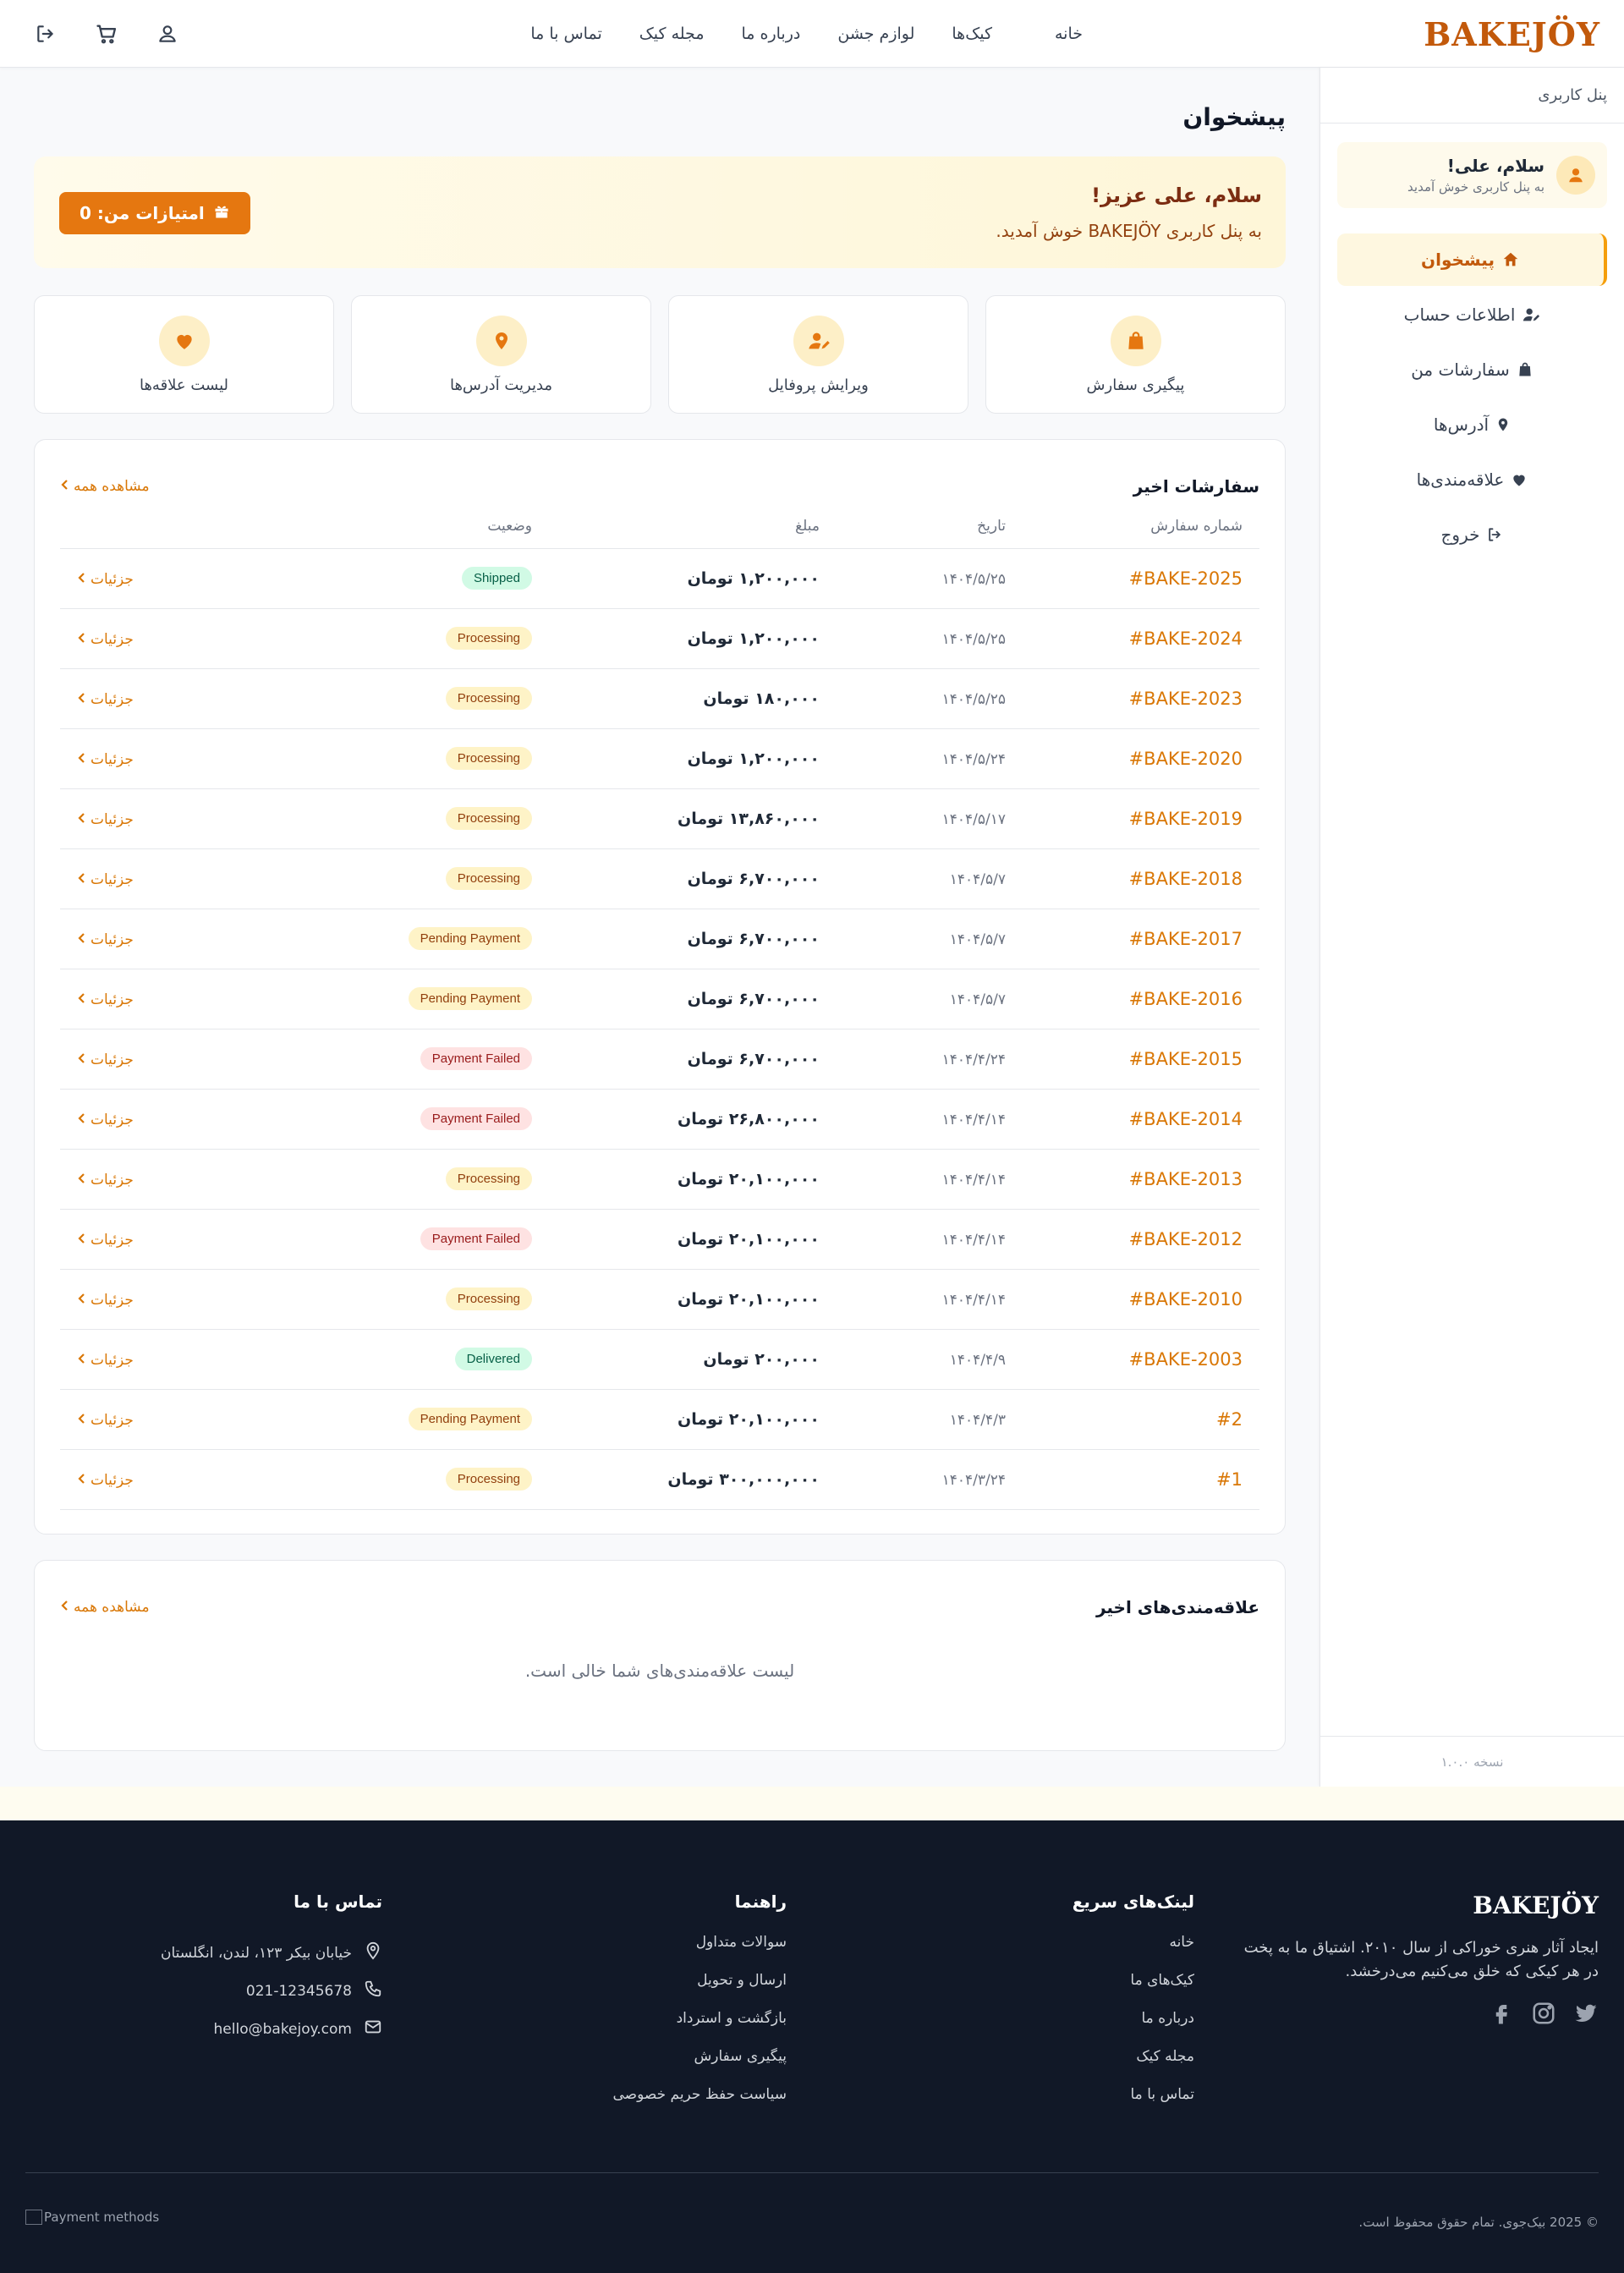 The width and height of the screenshot is (1624, 2273). I want to click on order-id: #BAKE-2018, so click(1125, 879).